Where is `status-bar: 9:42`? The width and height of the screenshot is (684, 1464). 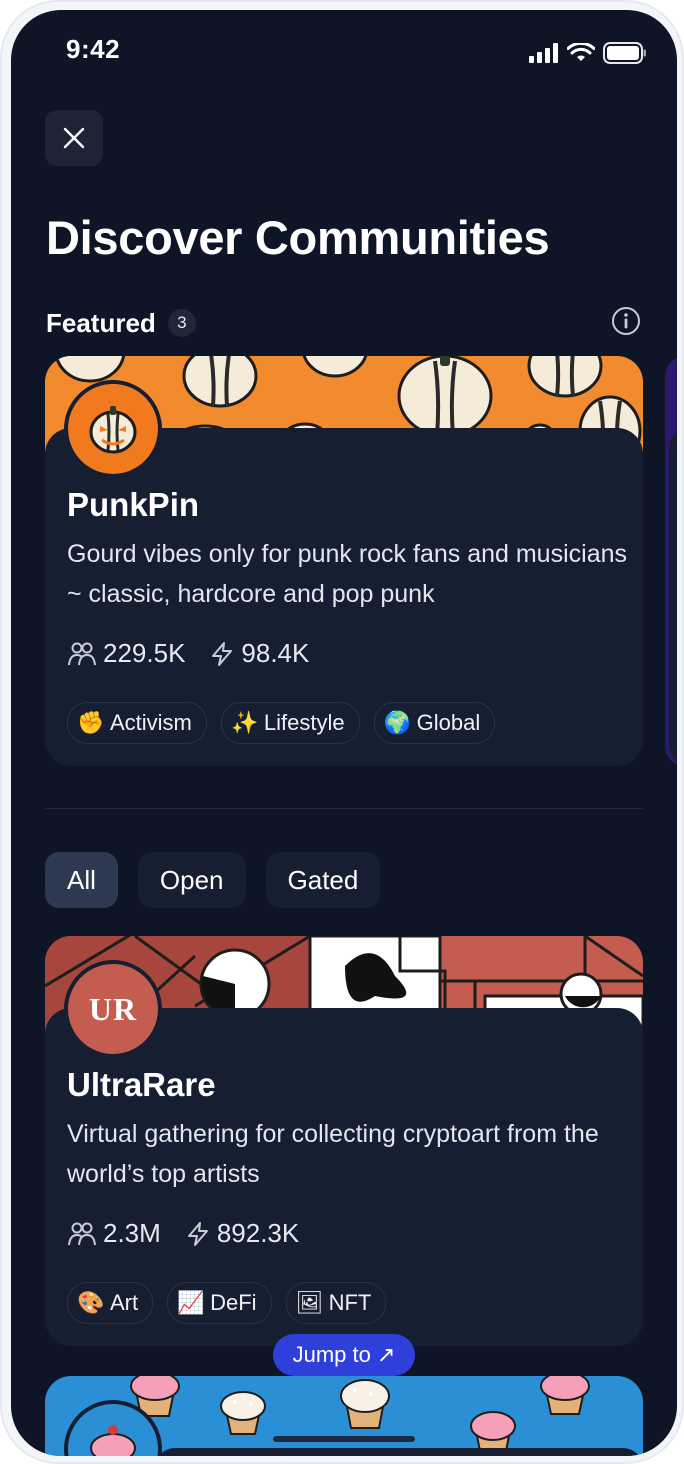
status-bar: 9:42 is located at coordinates (344, 50).